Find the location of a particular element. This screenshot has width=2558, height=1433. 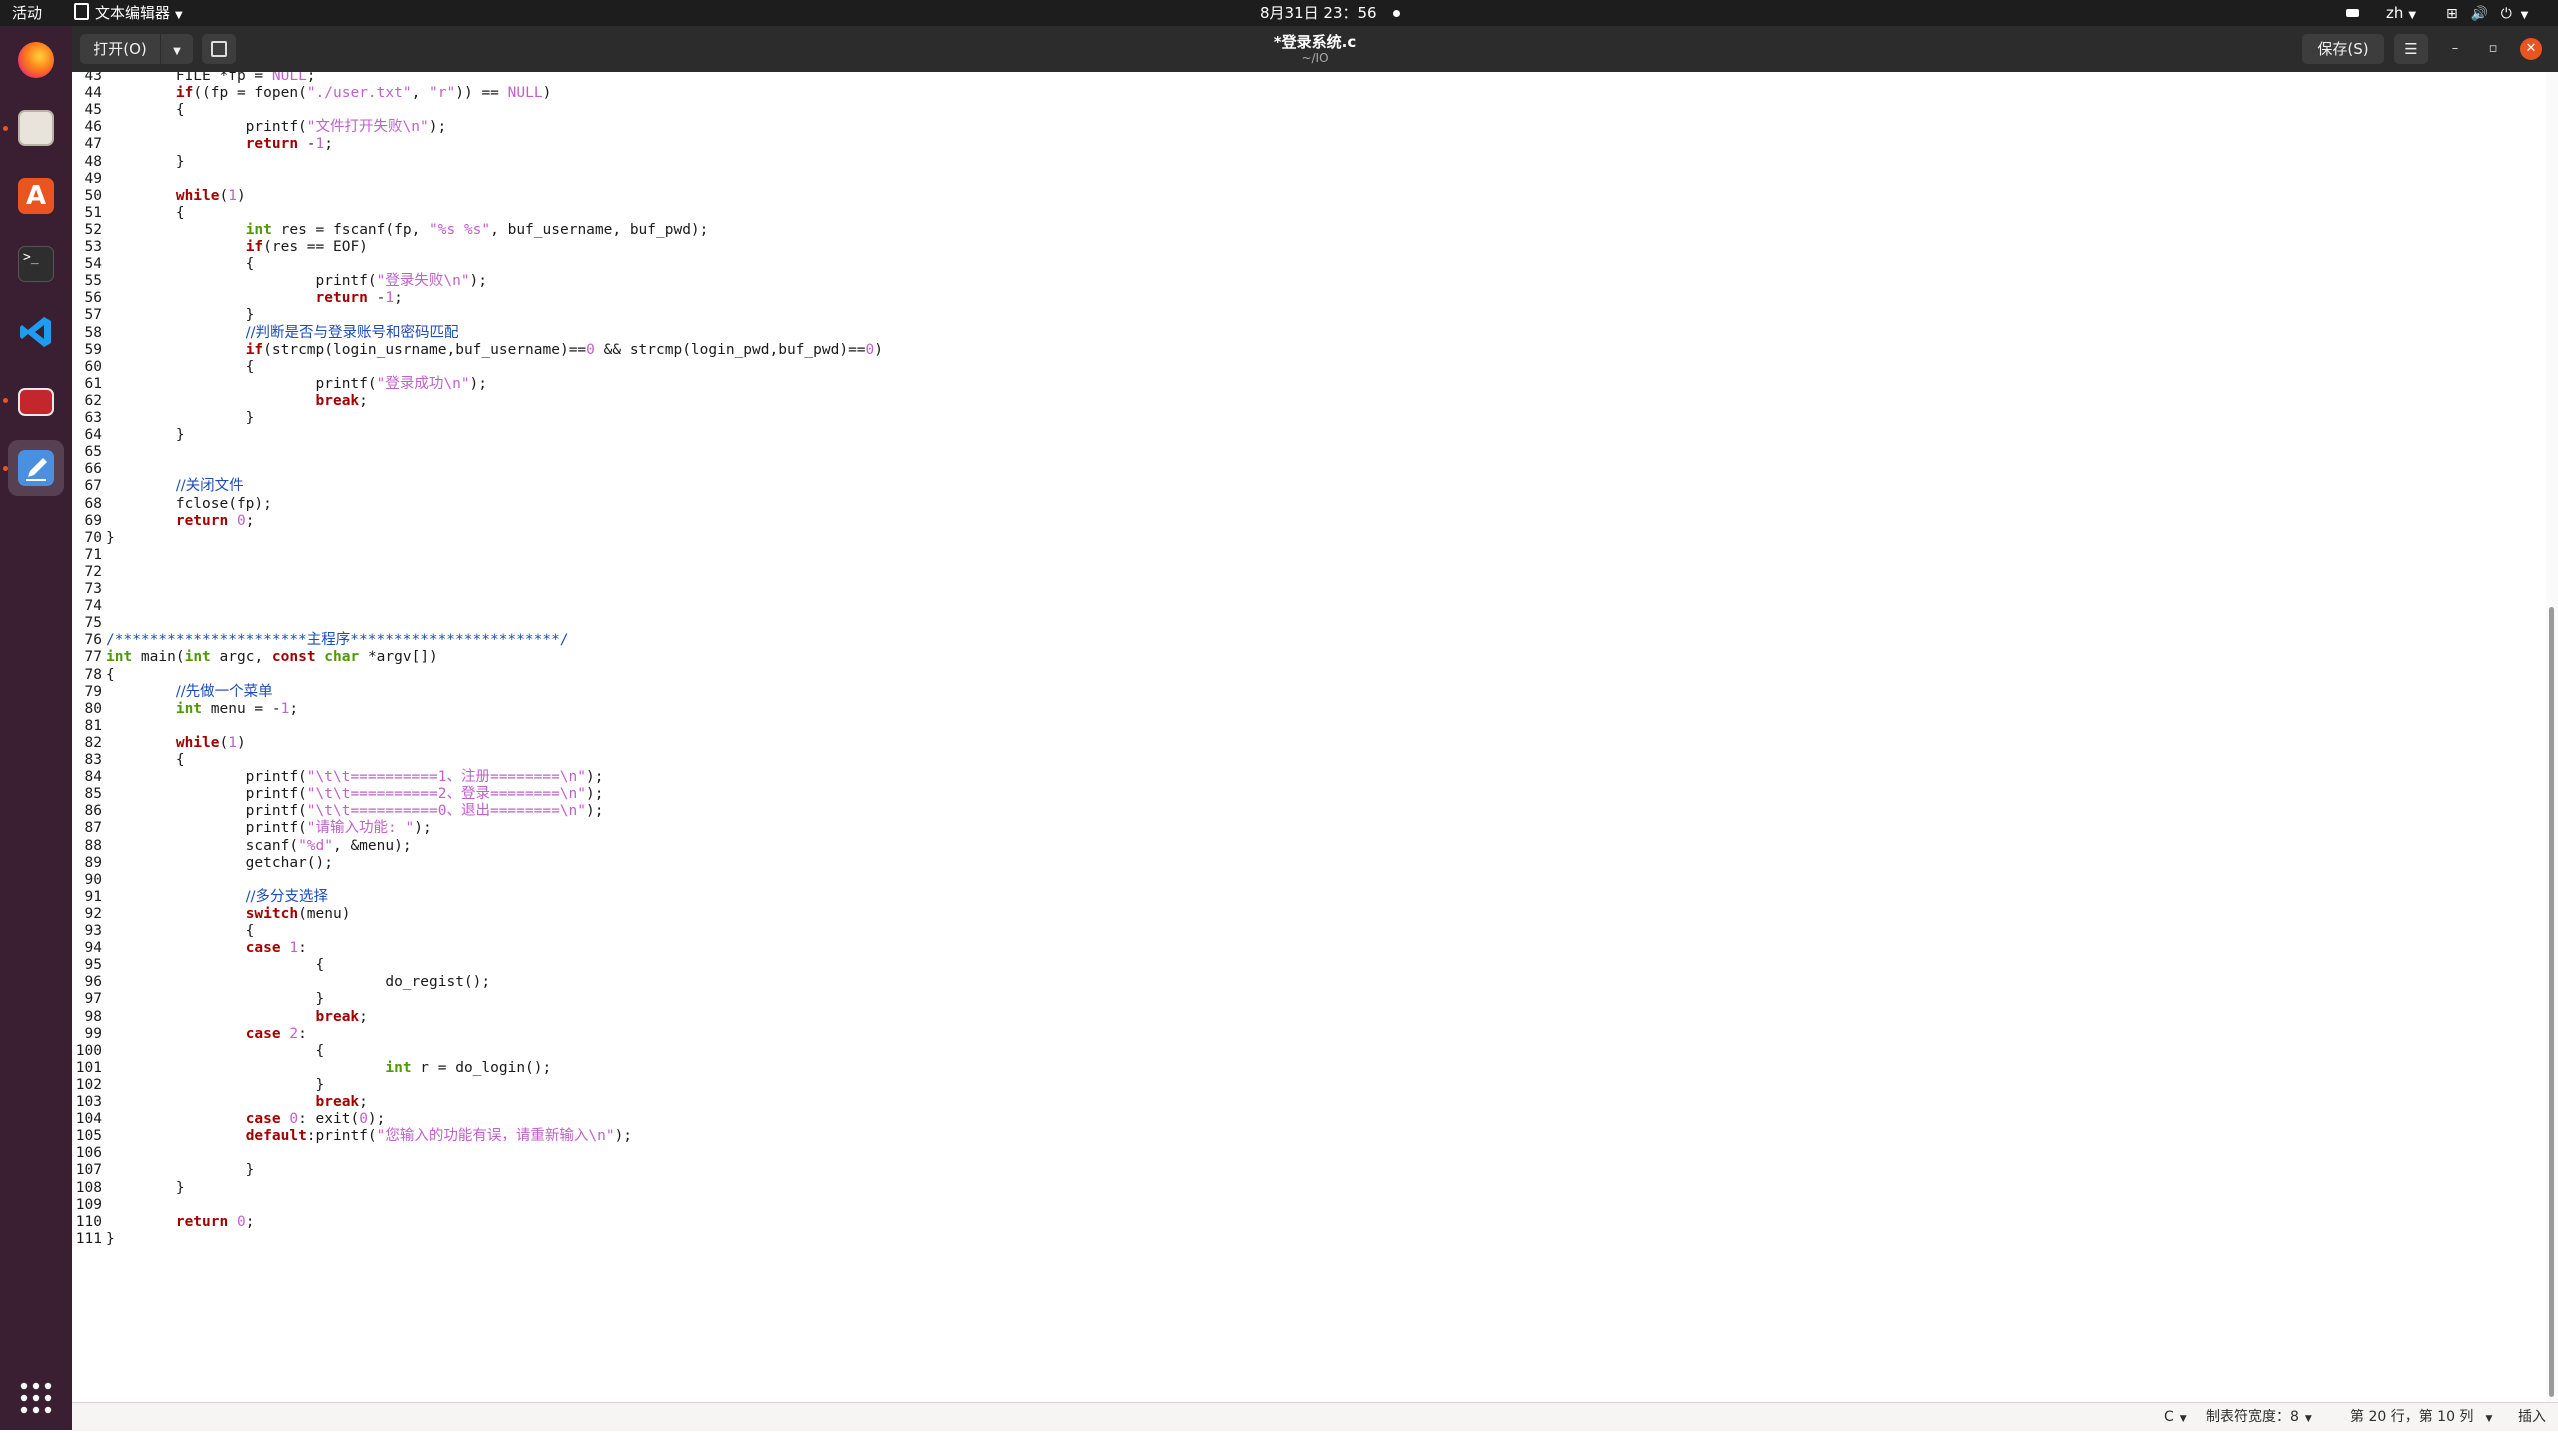

code-line: 73 is located at coordinates (87, 589).